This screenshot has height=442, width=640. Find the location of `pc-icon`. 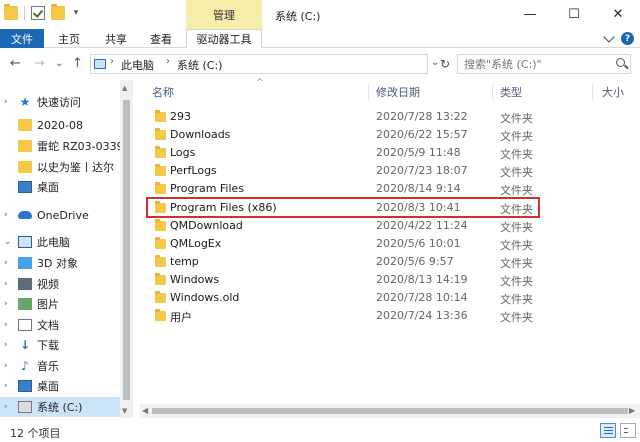

pc-icon is located at coordinates (25, 242).